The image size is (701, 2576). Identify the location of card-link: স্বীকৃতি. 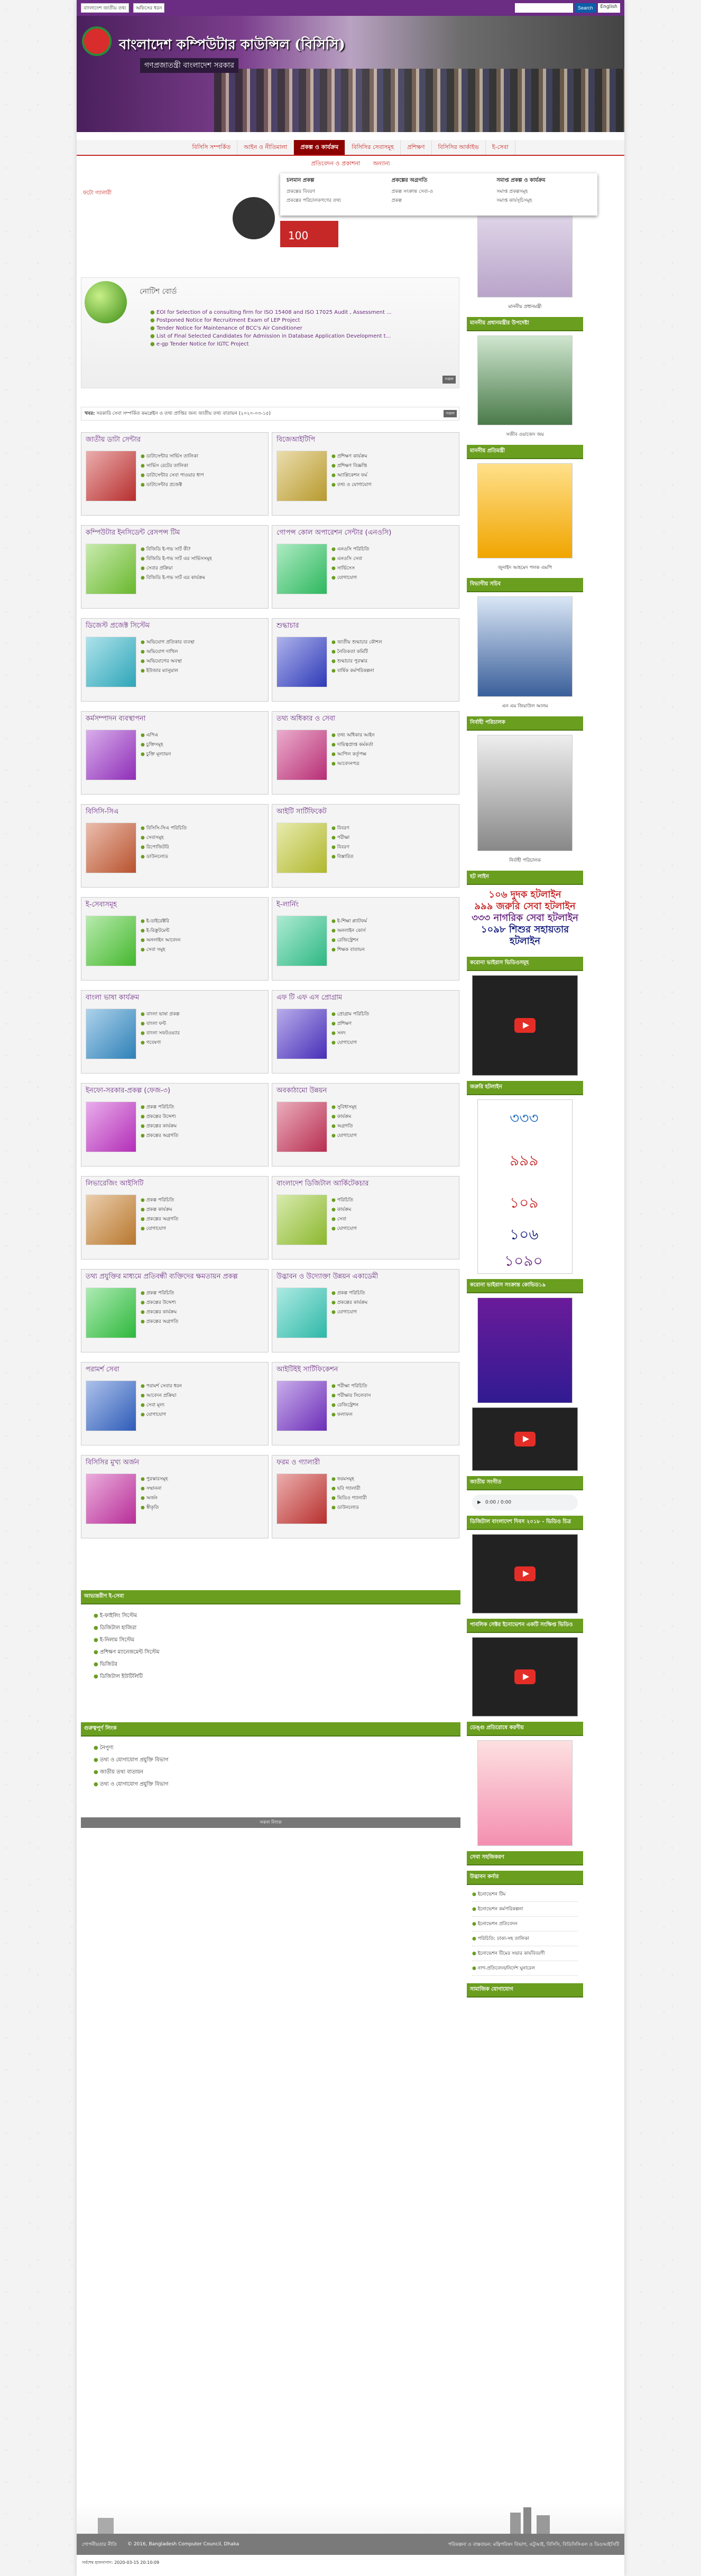
(154, 1507).